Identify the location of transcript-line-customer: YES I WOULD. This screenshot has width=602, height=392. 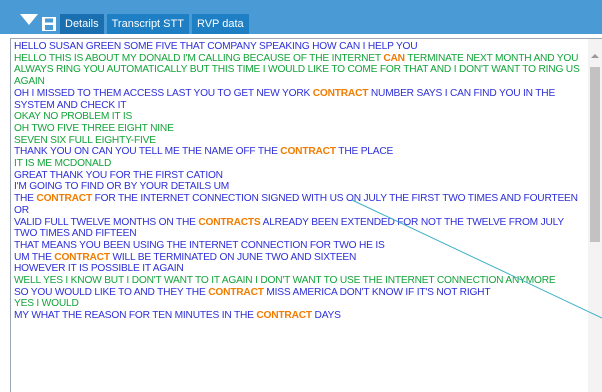
(300, 304).